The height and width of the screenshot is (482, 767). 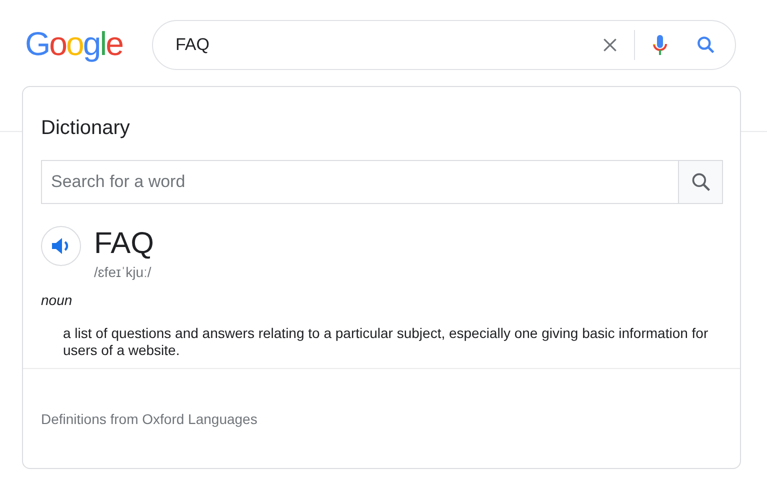 I want to click on pronunciation-button, so click(x=61, y=246).